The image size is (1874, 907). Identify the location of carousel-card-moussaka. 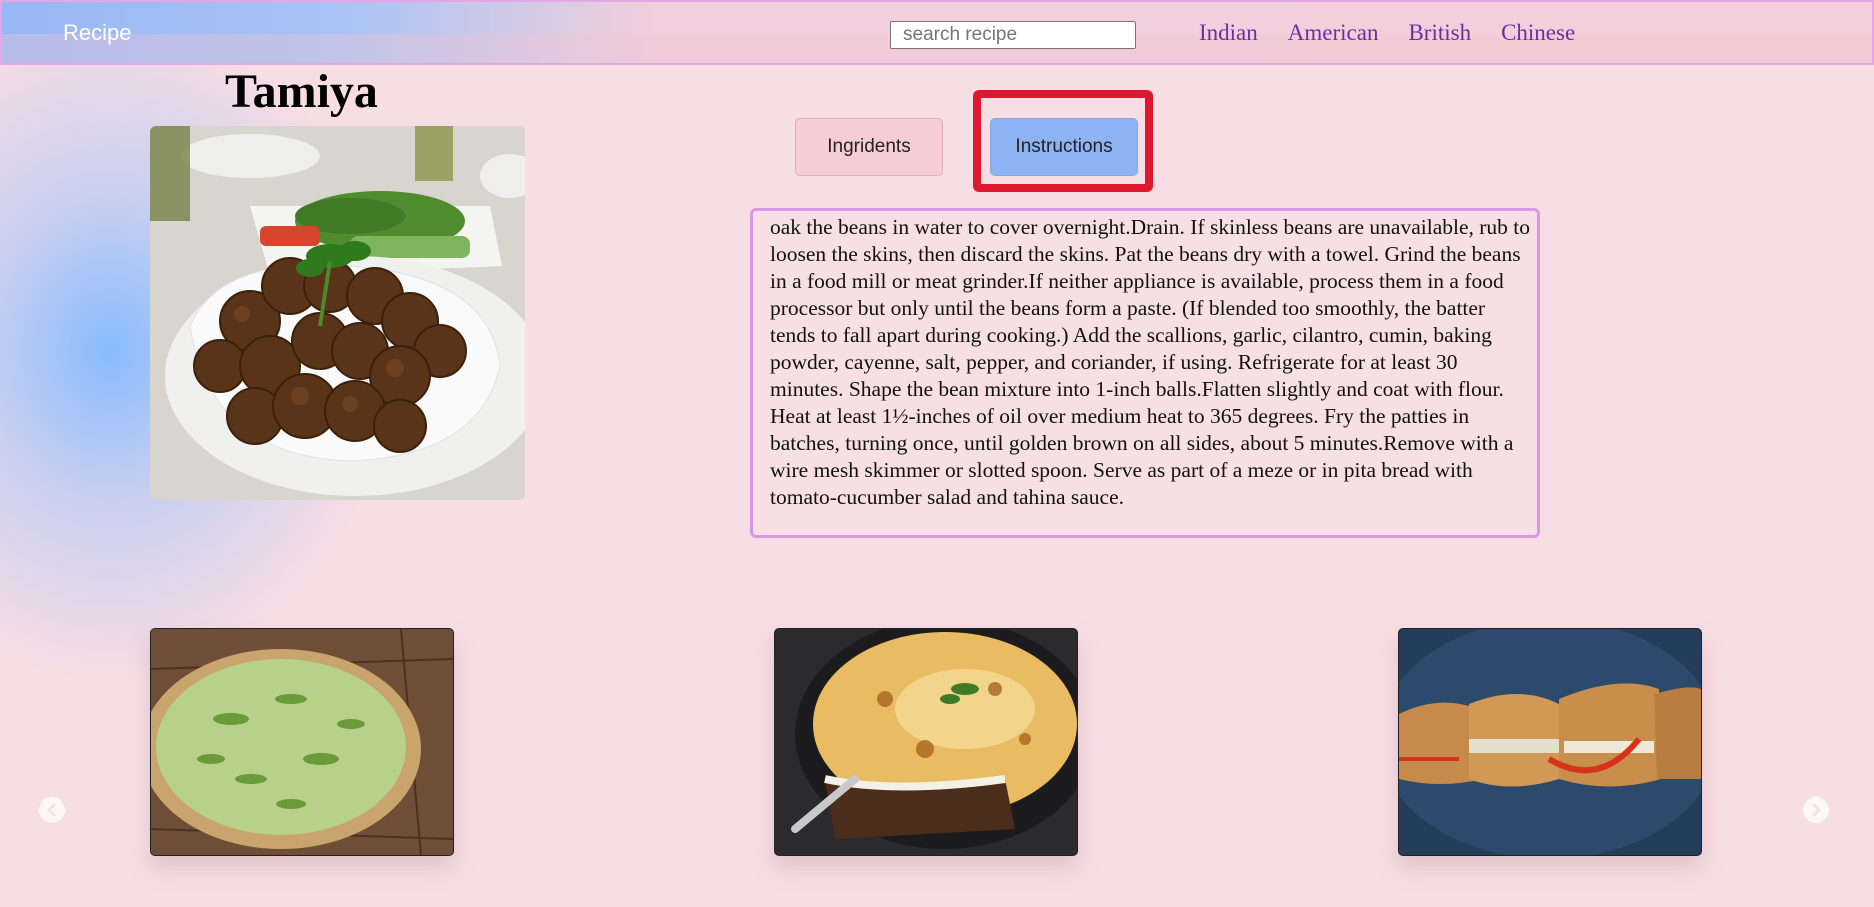
(926, 742).